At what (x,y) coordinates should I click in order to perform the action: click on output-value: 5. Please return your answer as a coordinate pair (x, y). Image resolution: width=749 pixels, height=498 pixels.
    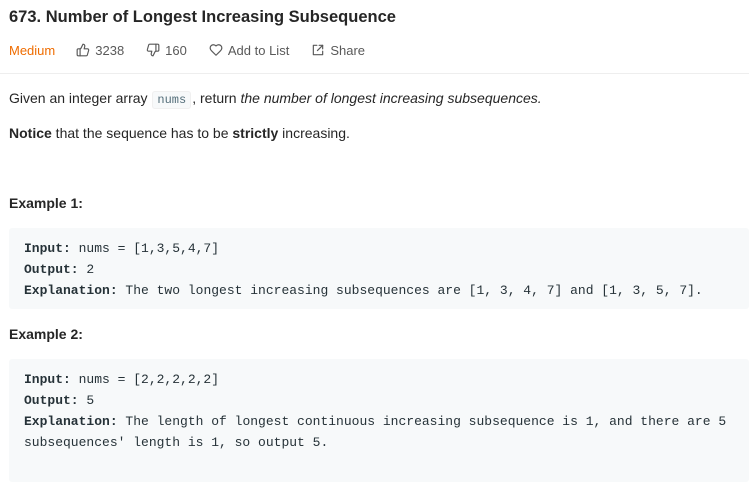
    Looking at the image, I should click on (86, 400).